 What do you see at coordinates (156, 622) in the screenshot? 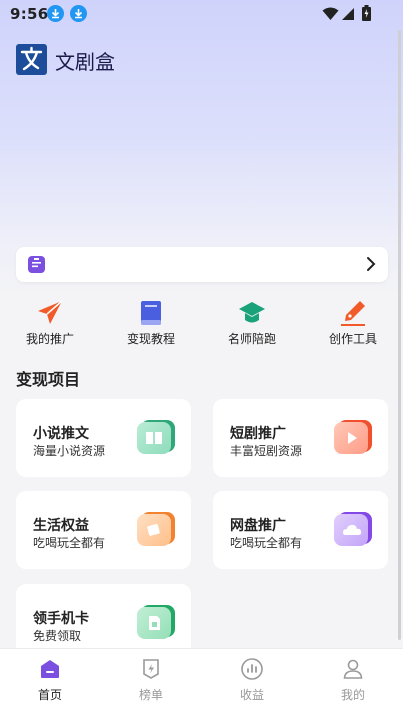
I see `sim-card-icon` at bounding box center [156, 622].